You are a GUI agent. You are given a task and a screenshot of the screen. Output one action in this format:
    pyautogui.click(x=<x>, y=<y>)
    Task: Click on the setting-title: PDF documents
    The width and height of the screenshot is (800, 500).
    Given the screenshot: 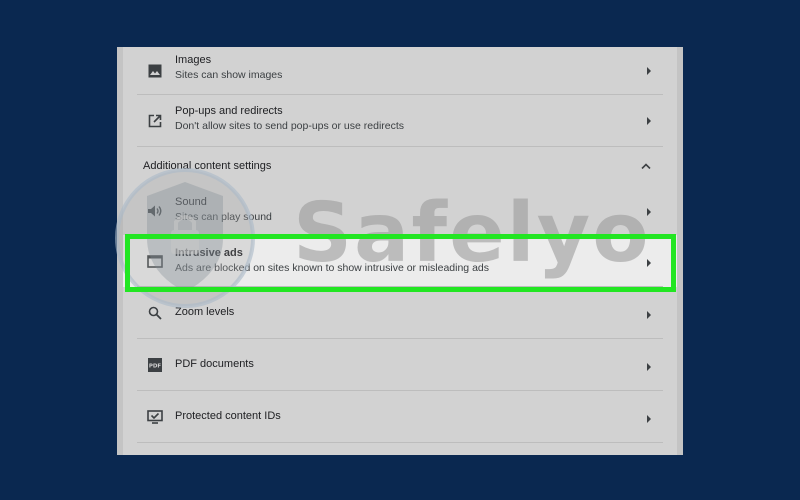 What is the action you would take?
    pyautogui.click(x=214, y=364)
    